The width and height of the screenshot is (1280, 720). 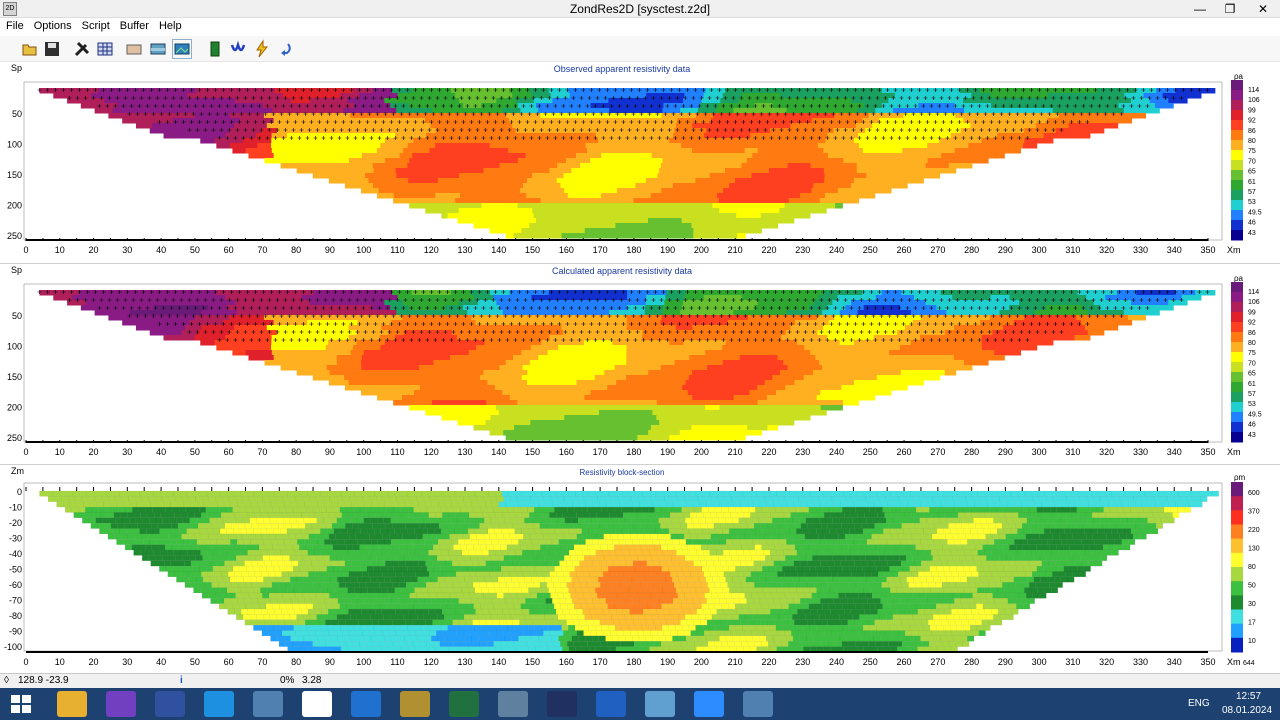 I want to click on menu-options: Options, so click(x=52, y=25).